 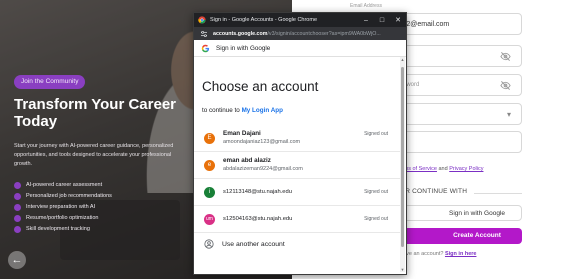 I want to click on account-item: i s12113148@stu.najah.edu Signed out, so click(x=297, y=192).